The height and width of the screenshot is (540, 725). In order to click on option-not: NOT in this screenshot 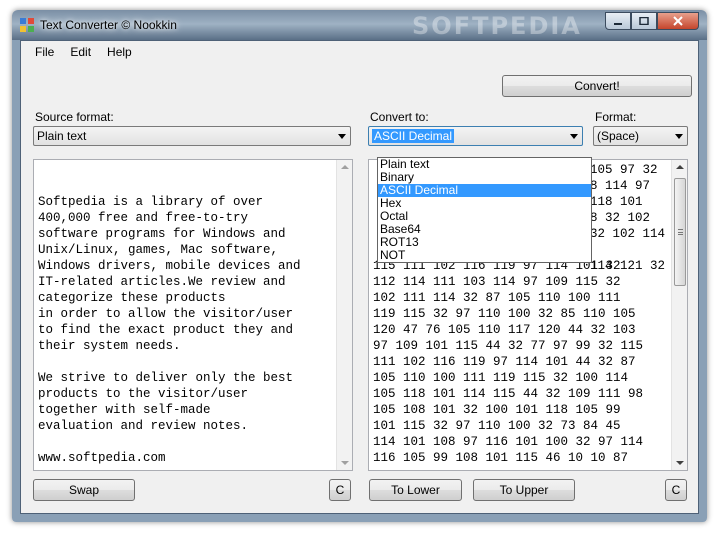, I will do `click(484, 255)`.